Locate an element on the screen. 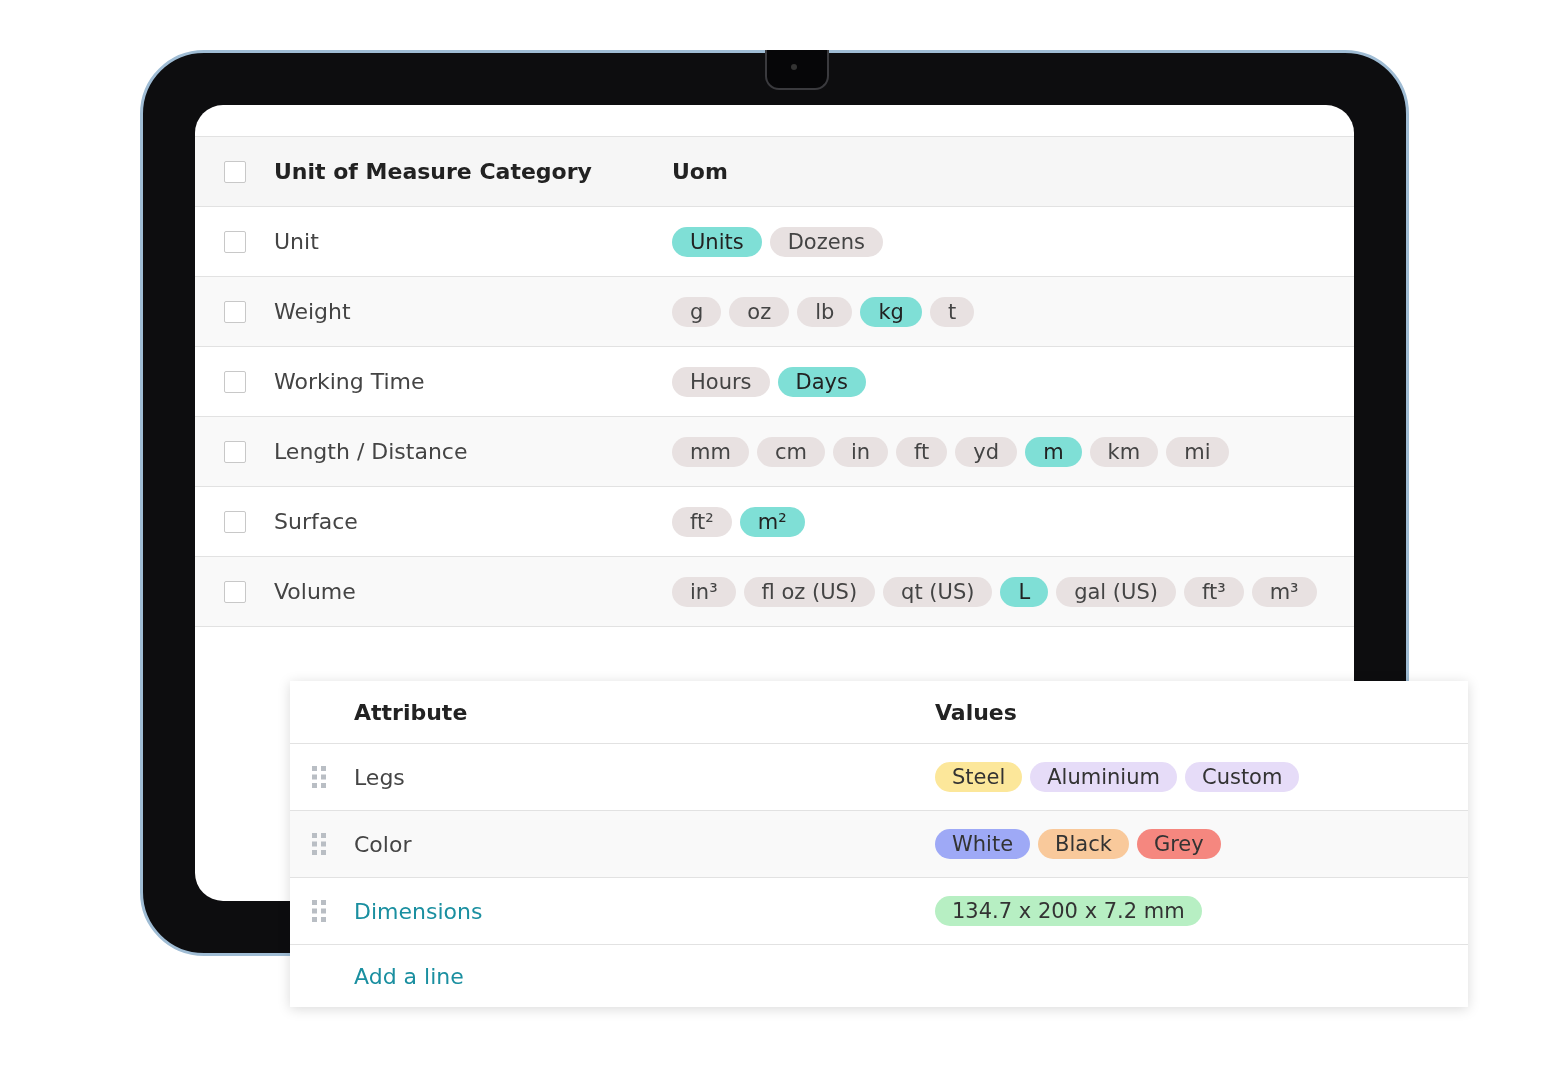 The image size is (1563, 1079). uom-tag: Units is located at coordinates (717, 241).